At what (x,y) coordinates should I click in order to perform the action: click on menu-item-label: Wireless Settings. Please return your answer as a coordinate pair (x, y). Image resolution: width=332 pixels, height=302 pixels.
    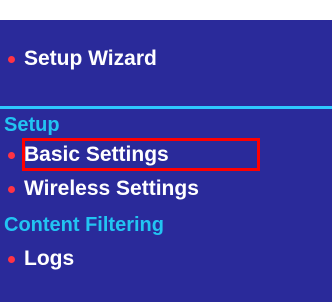
    Looking at the image, I should click on (111, 188).